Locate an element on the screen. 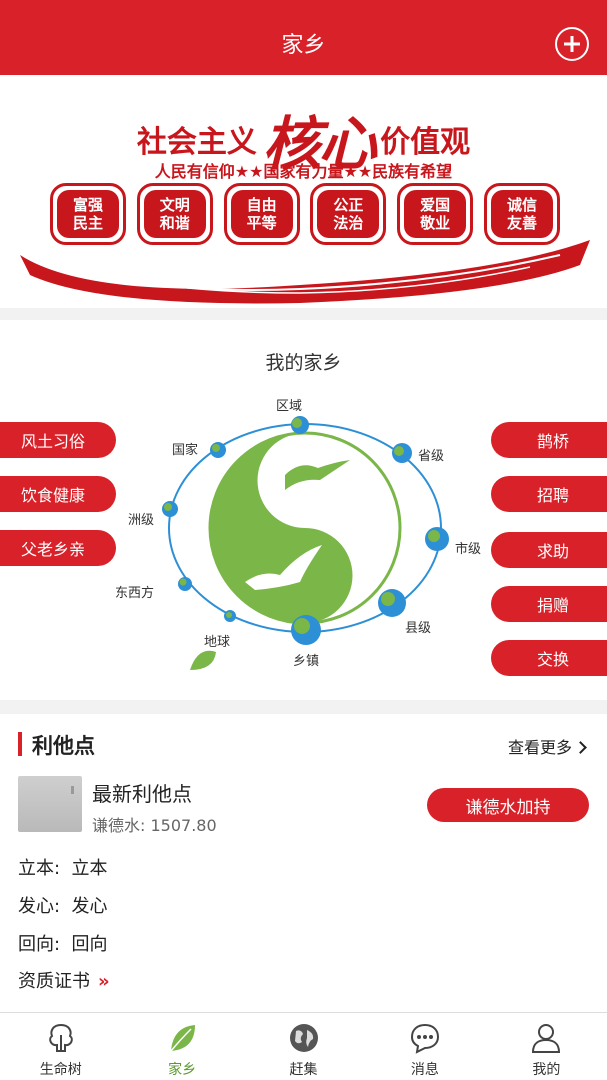  view-more-link: 查看更多 is located at coordinates (547, 746).